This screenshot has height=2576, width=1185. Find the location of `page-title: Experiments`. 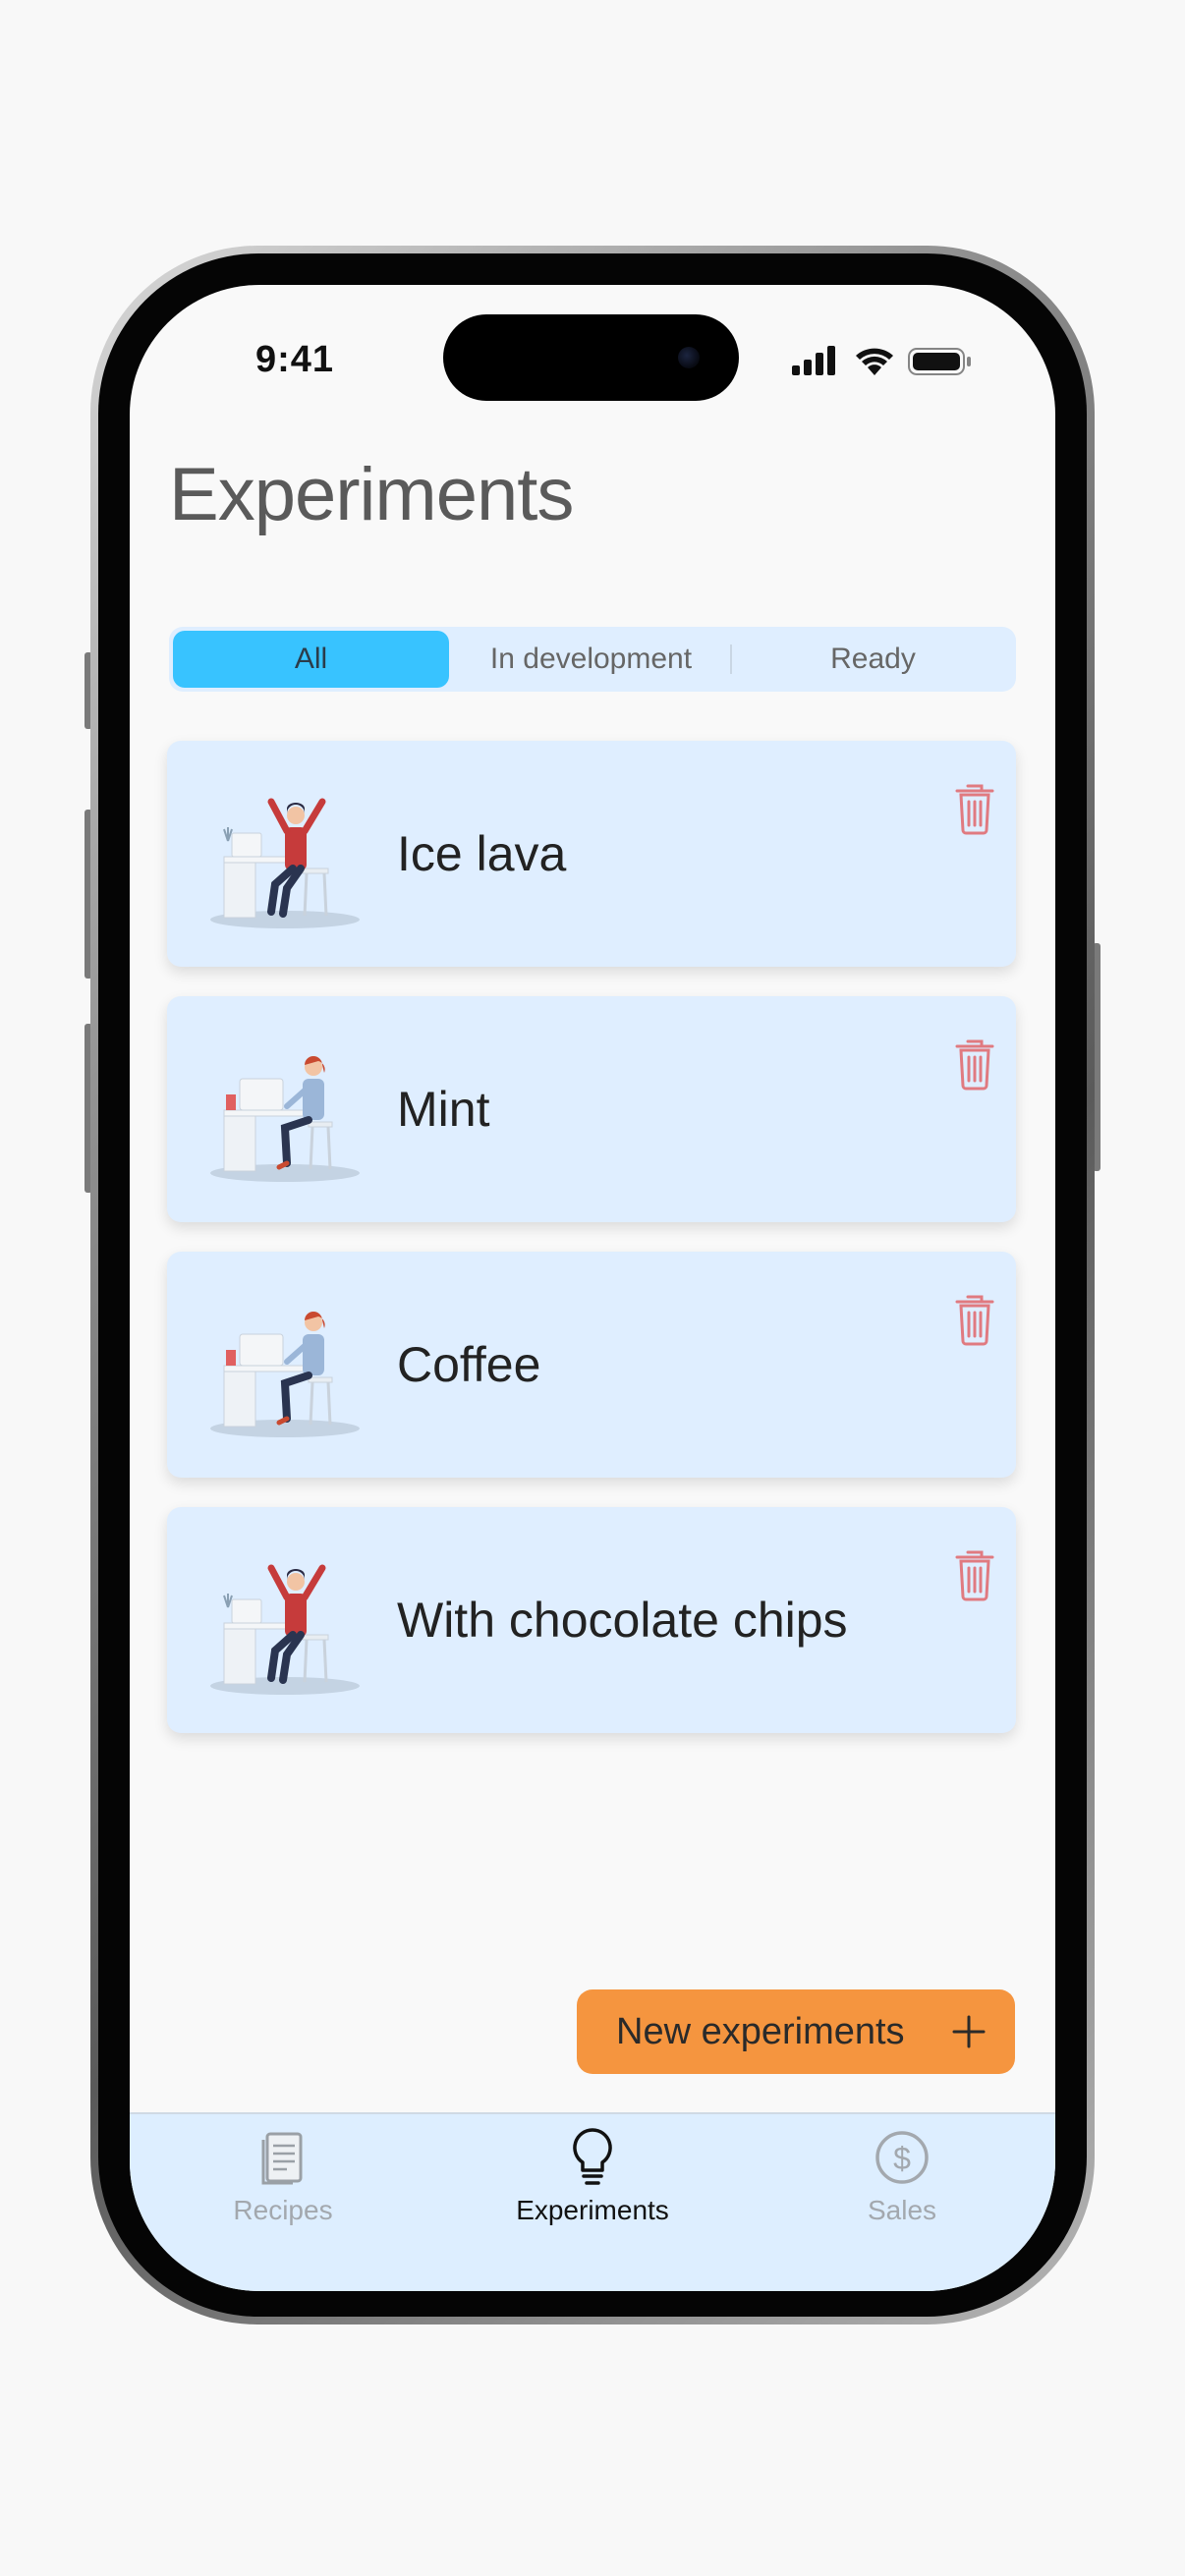

page-title: Experiments is located at coordinates (372, 494).